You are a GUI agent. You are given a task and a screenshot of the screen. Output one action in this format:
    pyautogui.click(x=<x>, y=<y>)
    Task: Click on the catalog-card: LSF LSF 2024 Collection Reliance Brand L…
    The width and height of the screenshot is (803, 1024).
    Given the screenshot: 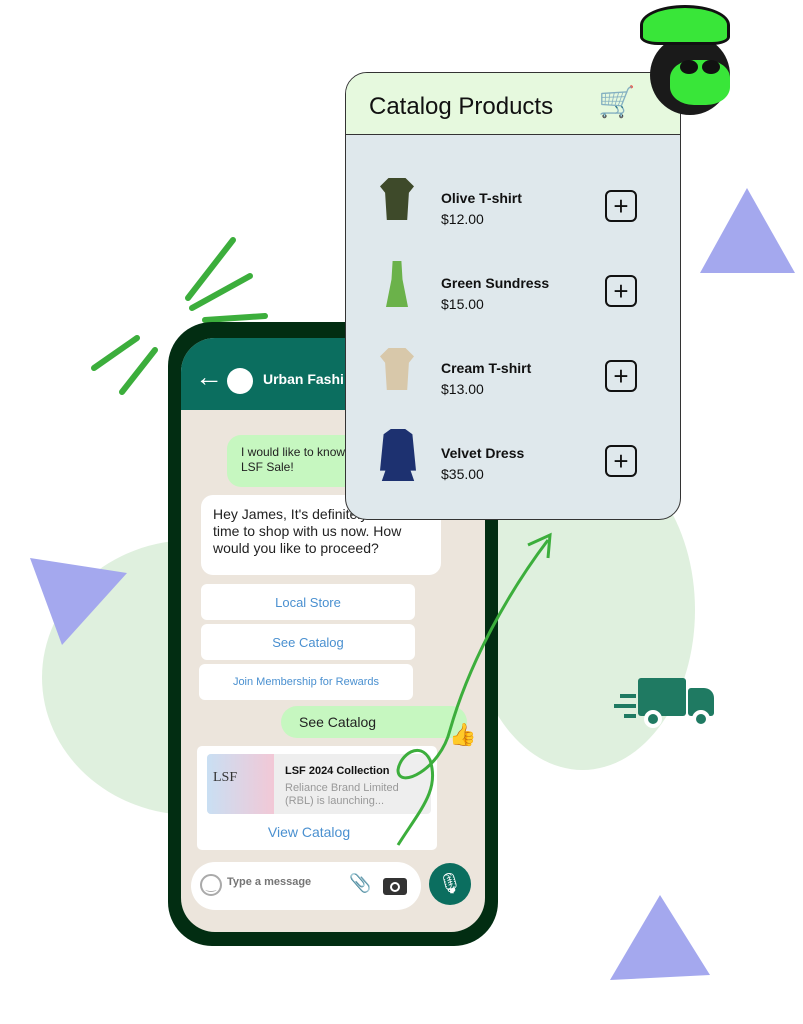 What is the action you would take?
    pyautogui.click(x=317, y=798)
    